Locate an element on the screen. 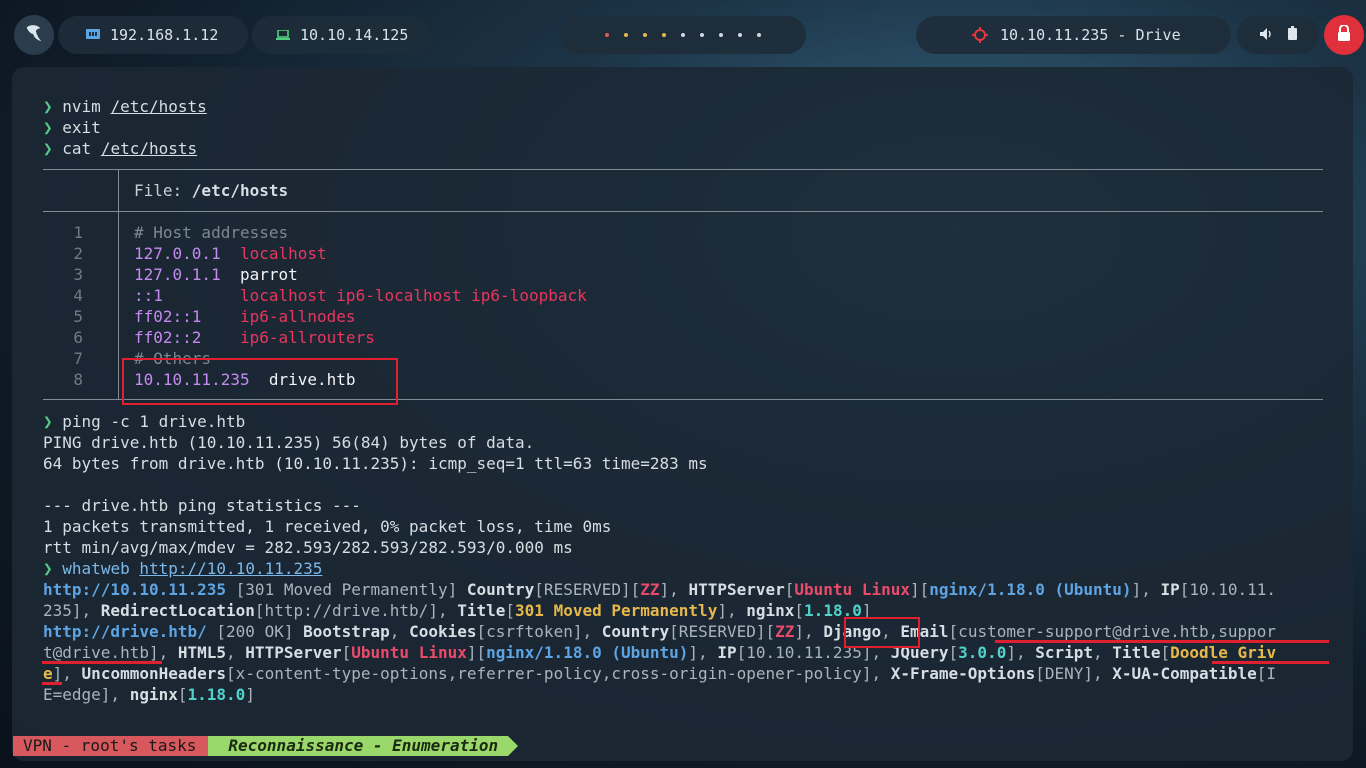 The image size is (1366, 768). plugin-redirect: RedirectLocation is located at coordinates (177, 610).